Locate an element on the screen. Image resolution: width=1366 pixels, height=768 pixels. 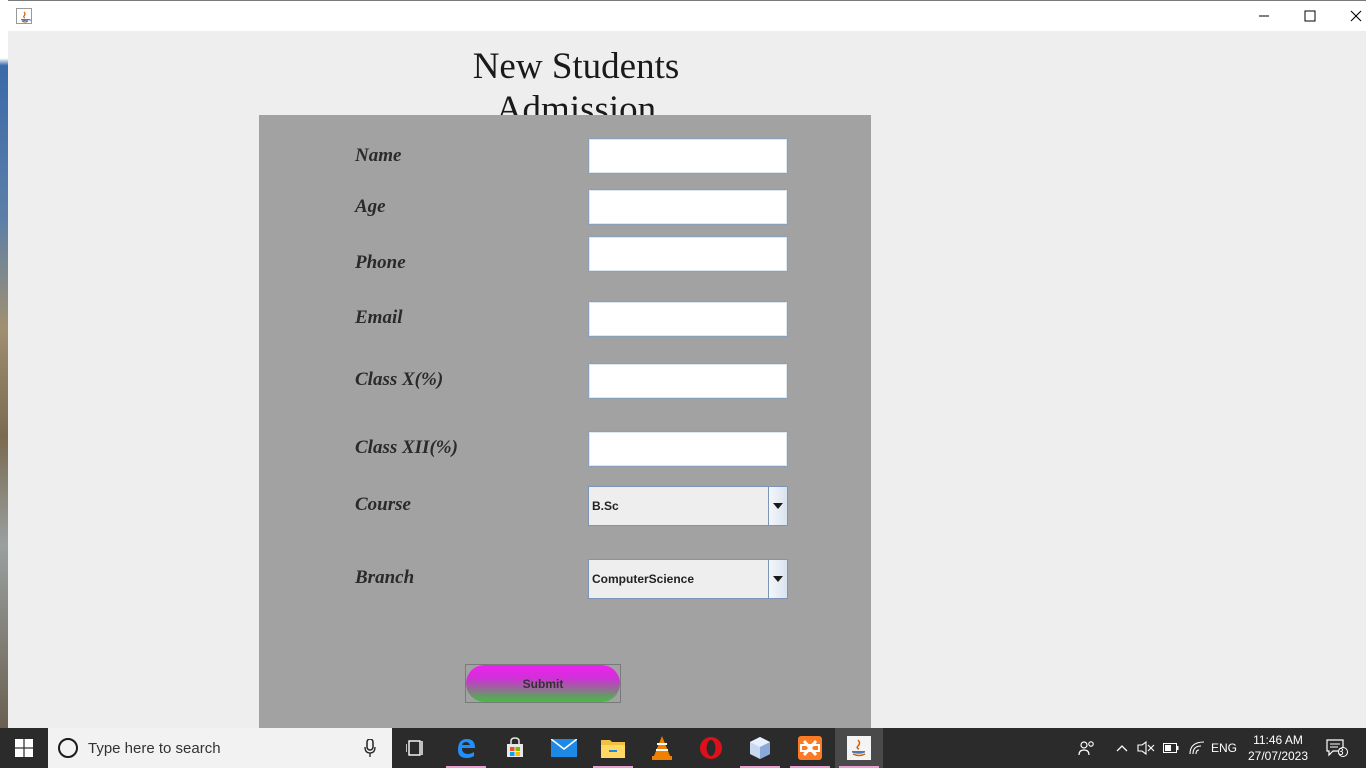
taskbar-search-box: Type here to search is located at coordinates (220, 748).